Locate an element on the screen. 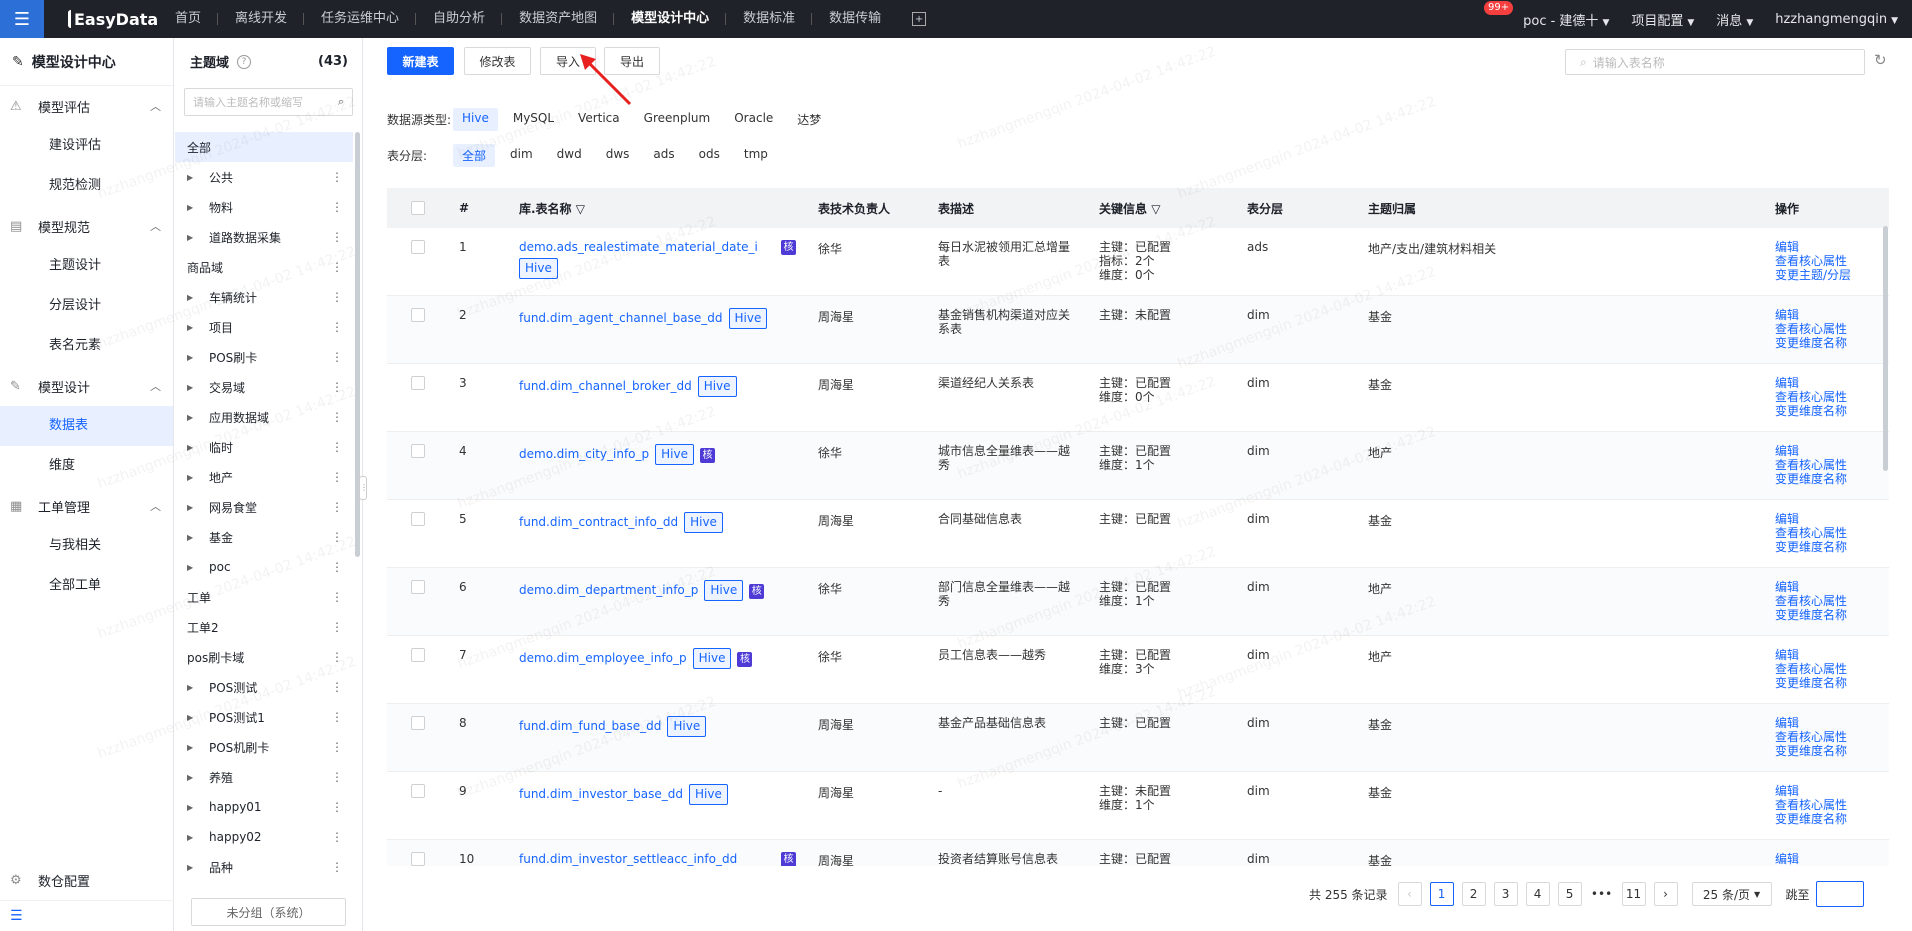  sidebar-item: 数据表 is located at coordinates (86, 426).